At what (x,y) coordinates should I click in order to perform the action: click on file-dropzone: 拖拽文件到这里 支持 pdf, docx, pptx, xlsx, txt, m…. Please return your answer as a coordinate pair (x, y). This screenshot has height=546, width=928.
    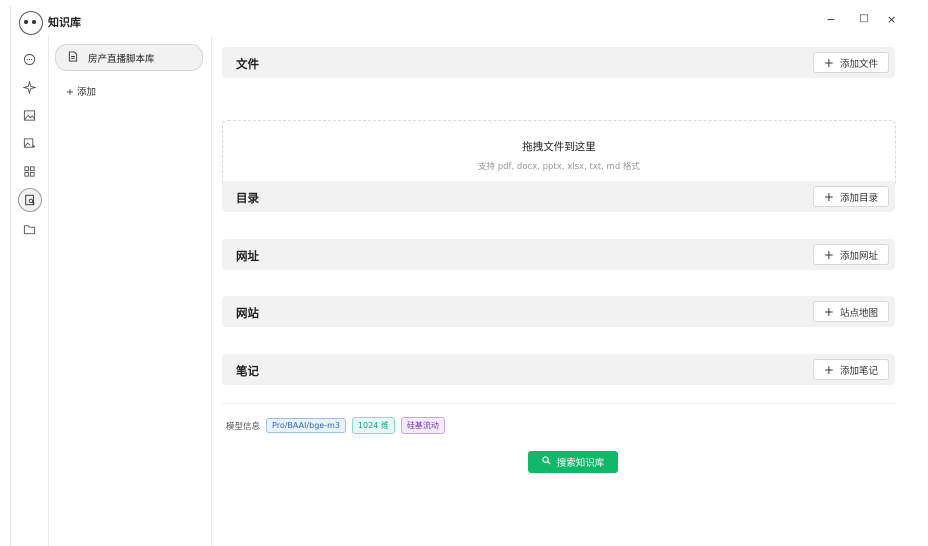
    Looking at the image, I should click on (559, 154).